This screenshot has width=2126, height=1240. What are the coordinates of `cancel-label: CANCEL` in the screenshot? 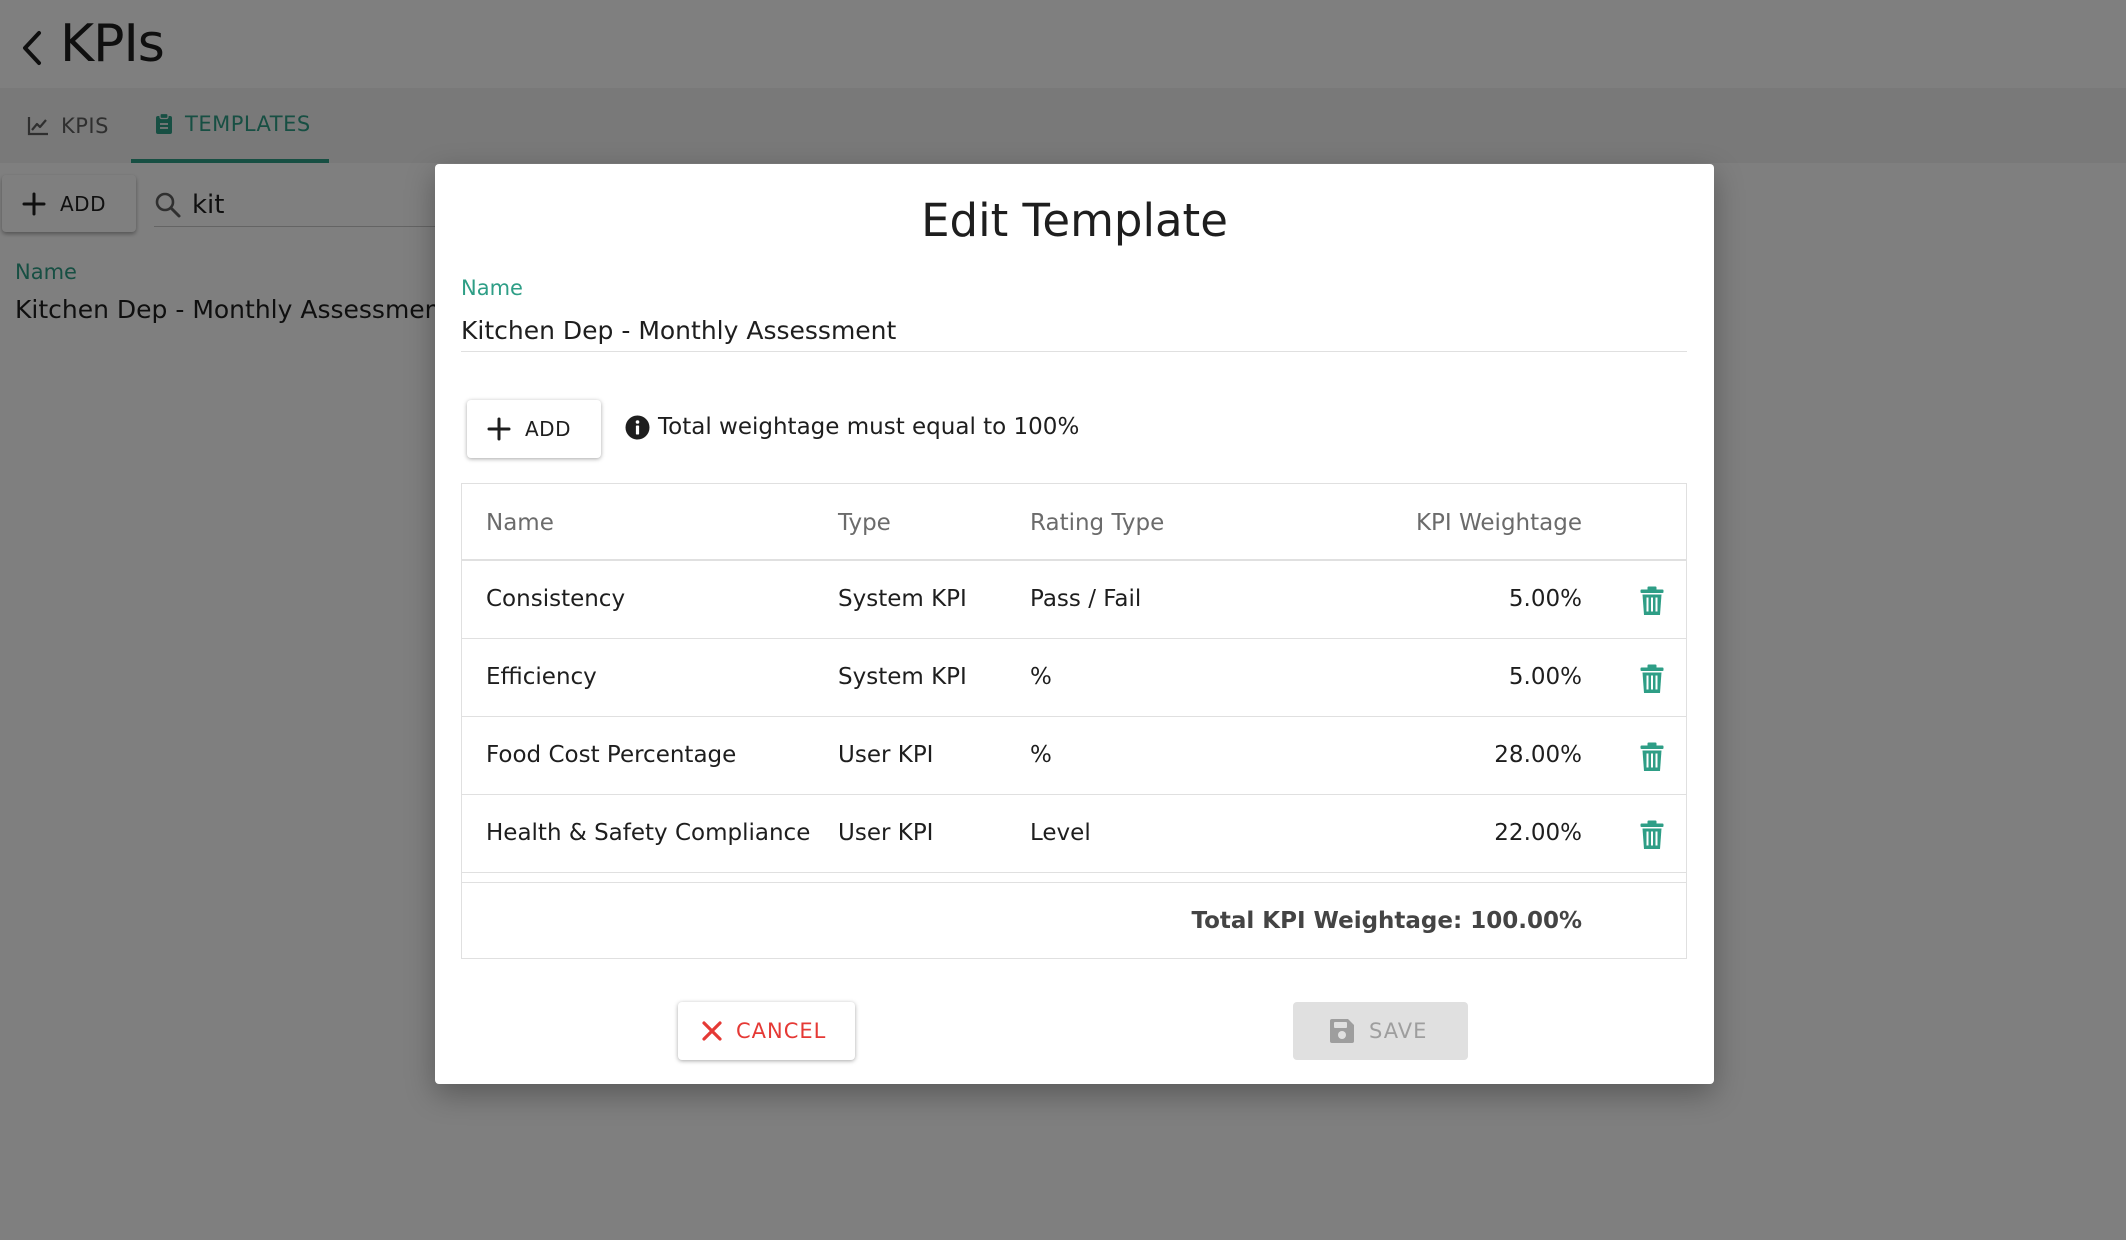 It's located at (781, 1031).